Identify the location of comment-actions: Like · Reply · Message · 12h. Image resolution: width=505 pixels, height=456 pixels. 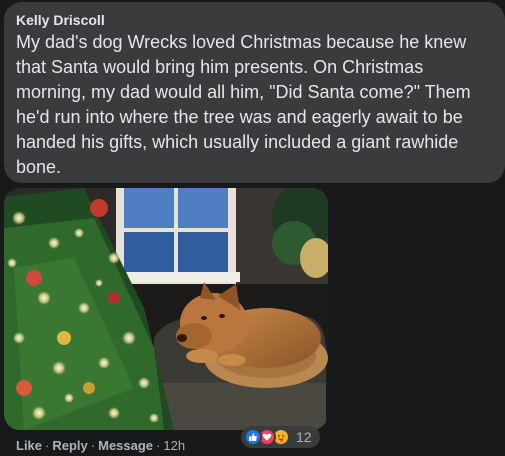
(100, 446).